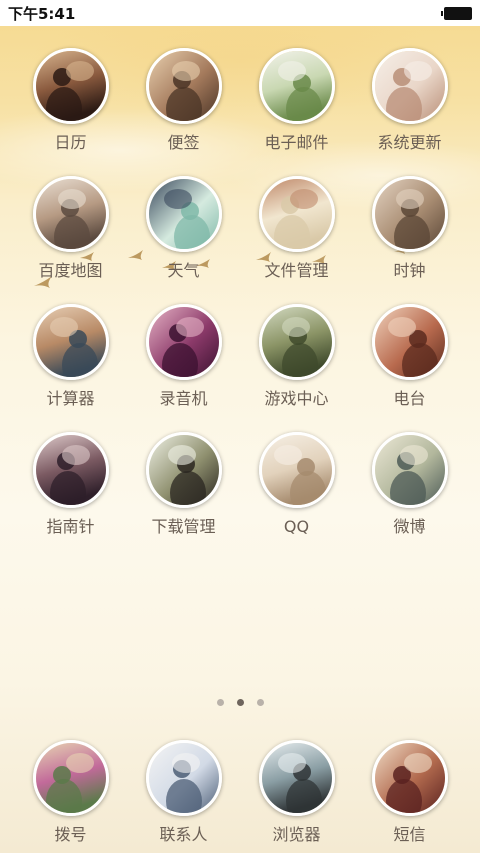  I want to click on calculator-icon, so click(70, 342).